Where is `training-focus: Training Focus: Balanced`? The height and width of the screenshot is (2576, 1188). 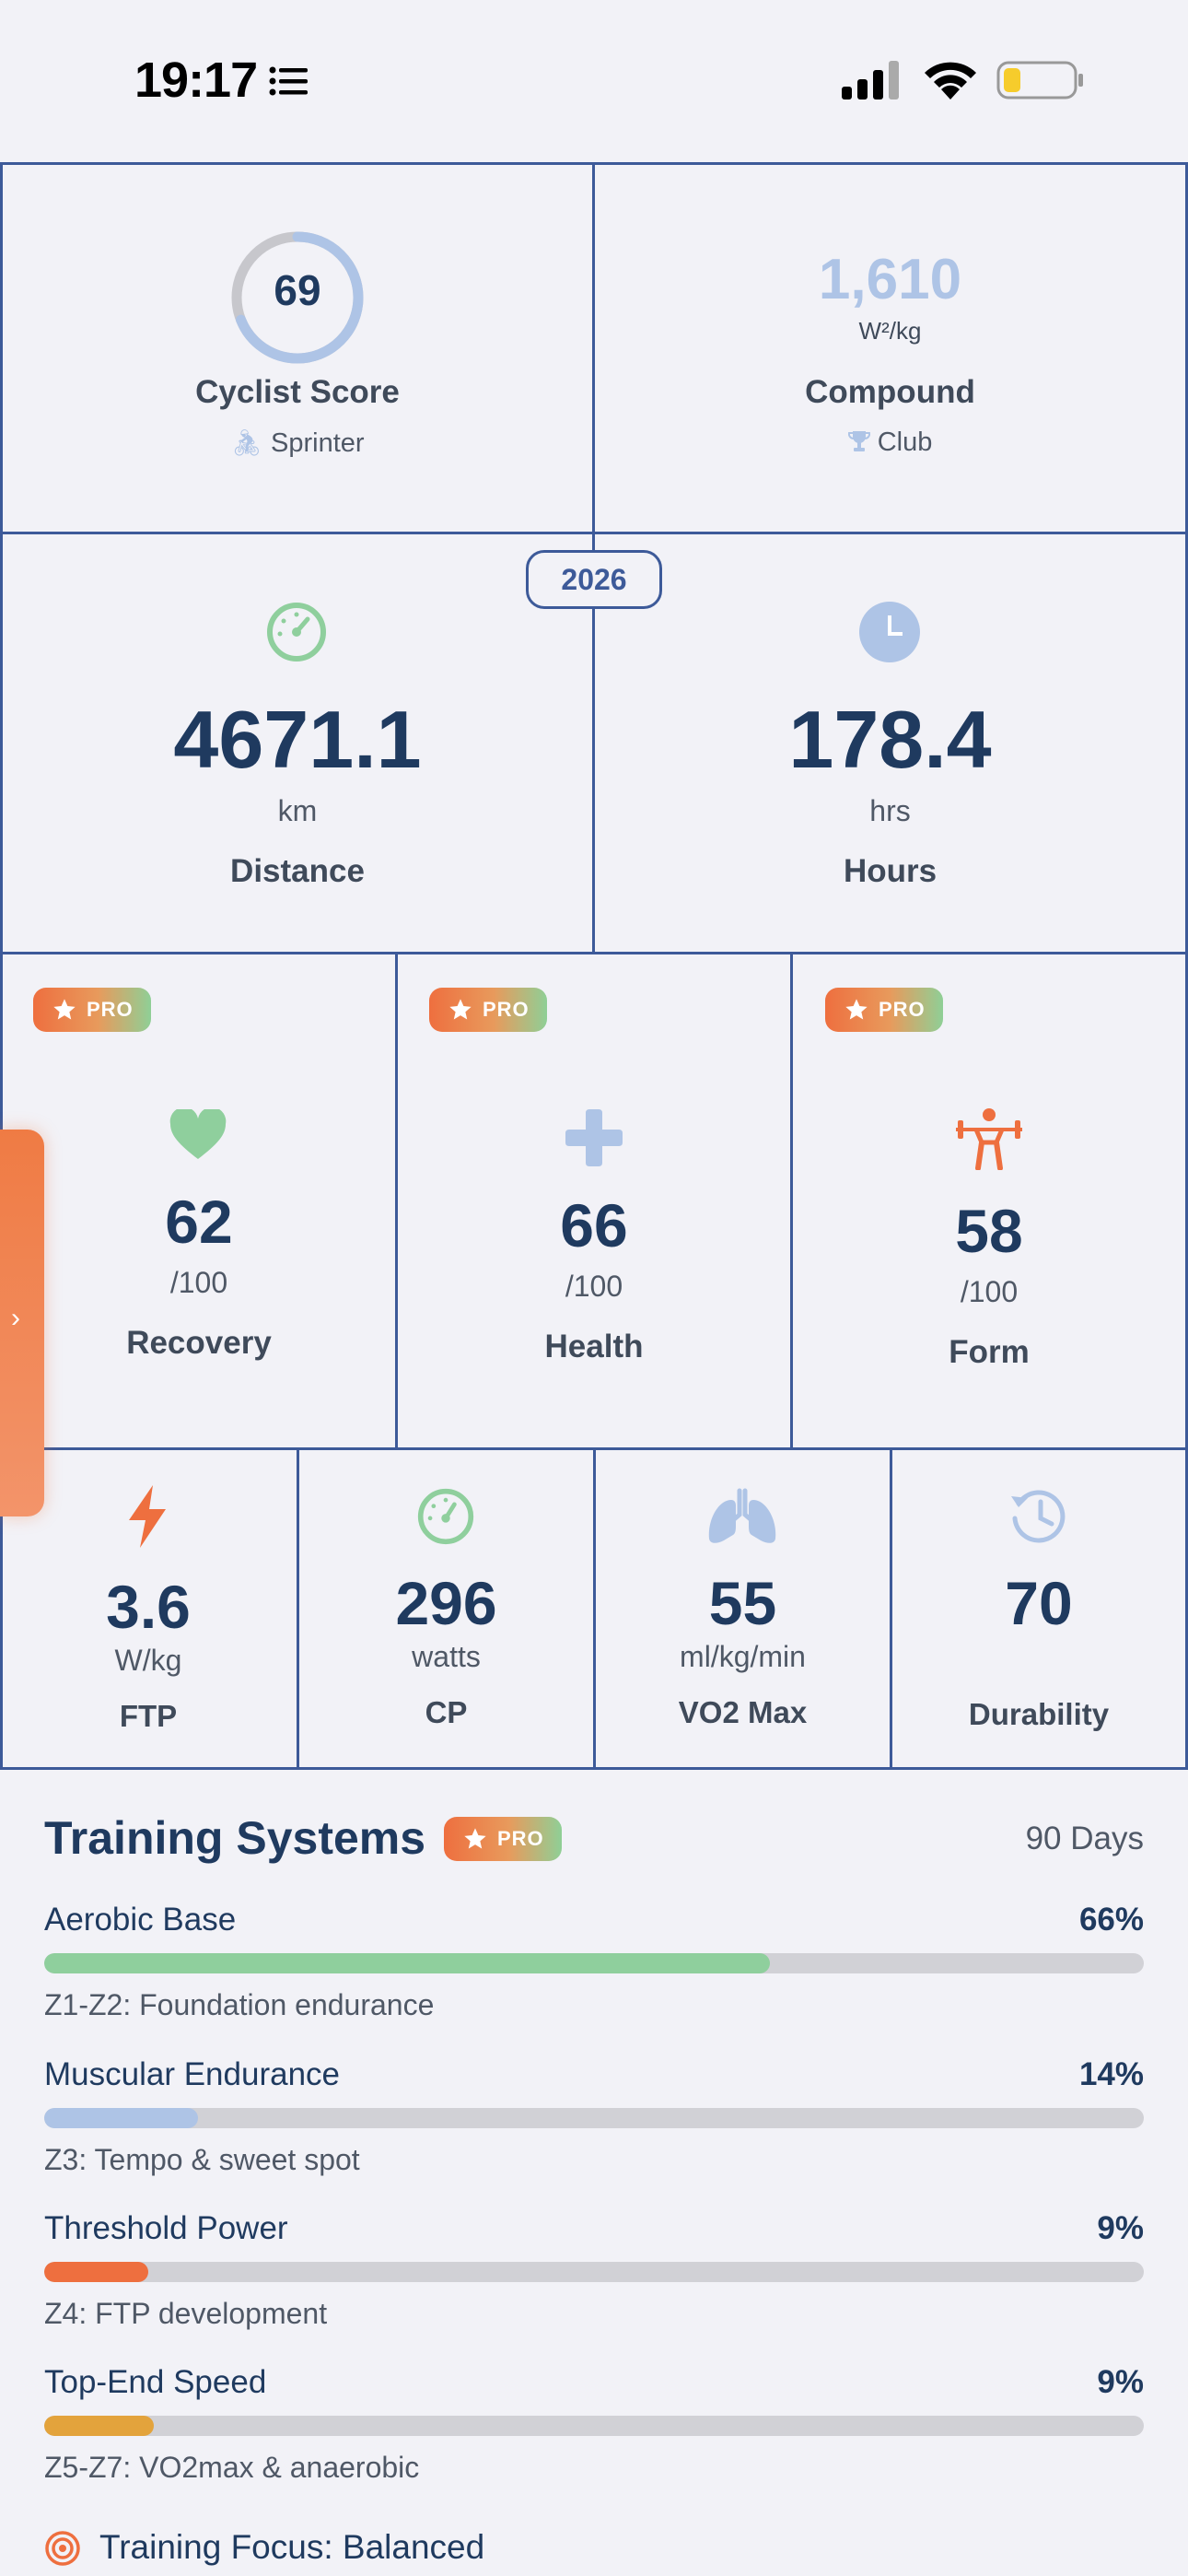
training-focus: Training Focus: Balanced is located at coordinates (292, 2547).